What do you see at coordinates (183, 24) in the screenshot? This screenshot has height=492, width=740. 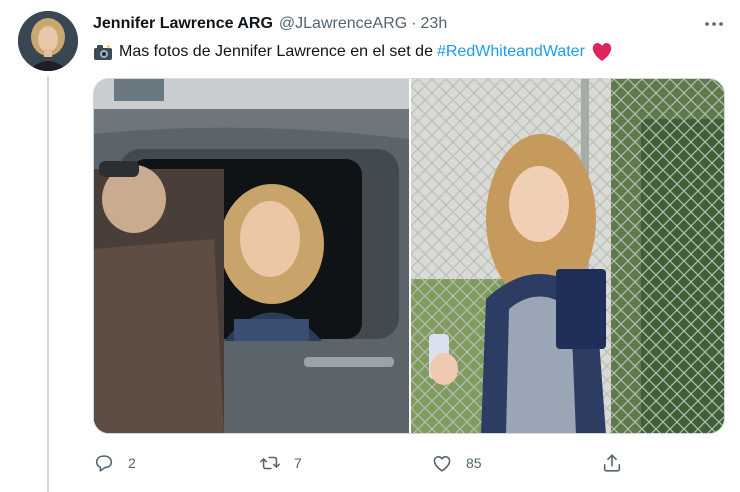 I see `author-display-name: Jennifer Lawrence ARG` at bounding box center [183, 24].